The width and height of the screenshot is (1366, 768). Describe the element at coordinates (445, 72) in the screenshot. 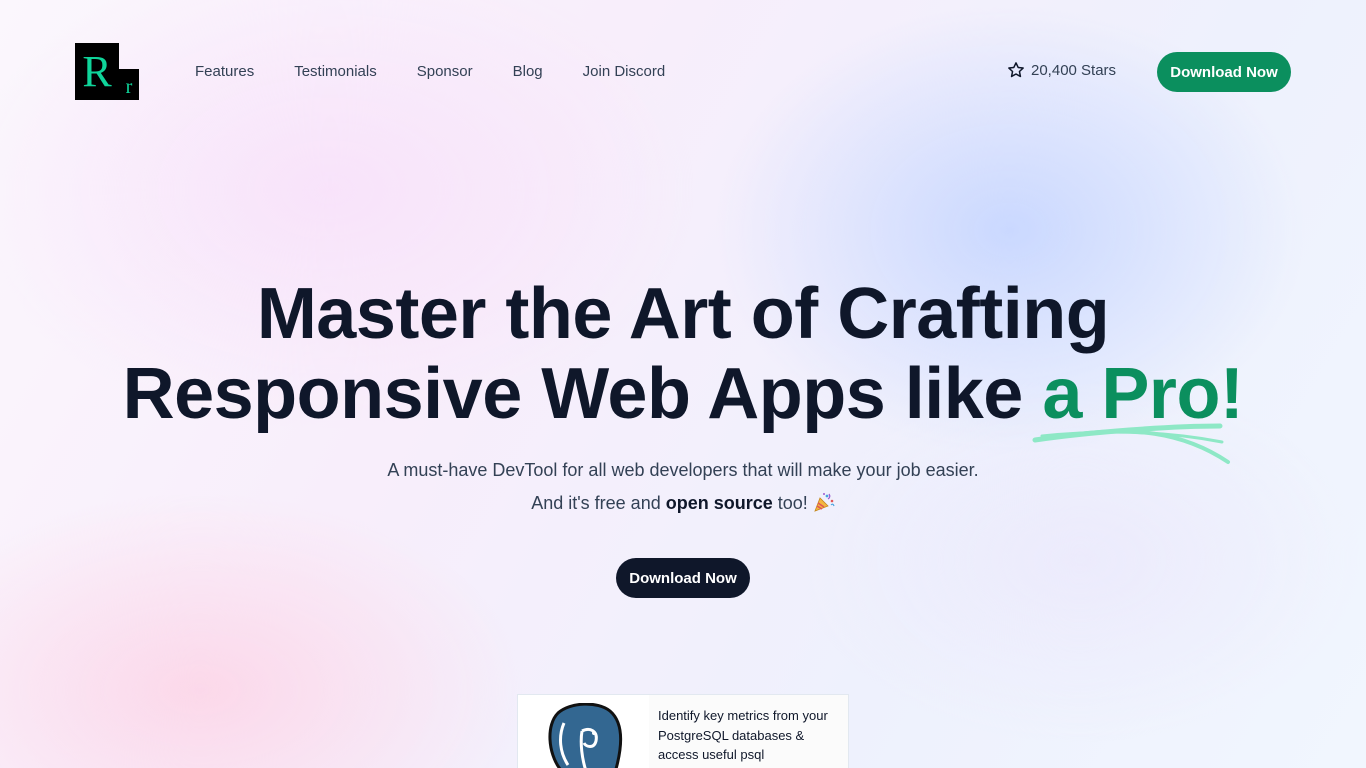

I see `nav-link-sponsor: Sponsor` at that location.